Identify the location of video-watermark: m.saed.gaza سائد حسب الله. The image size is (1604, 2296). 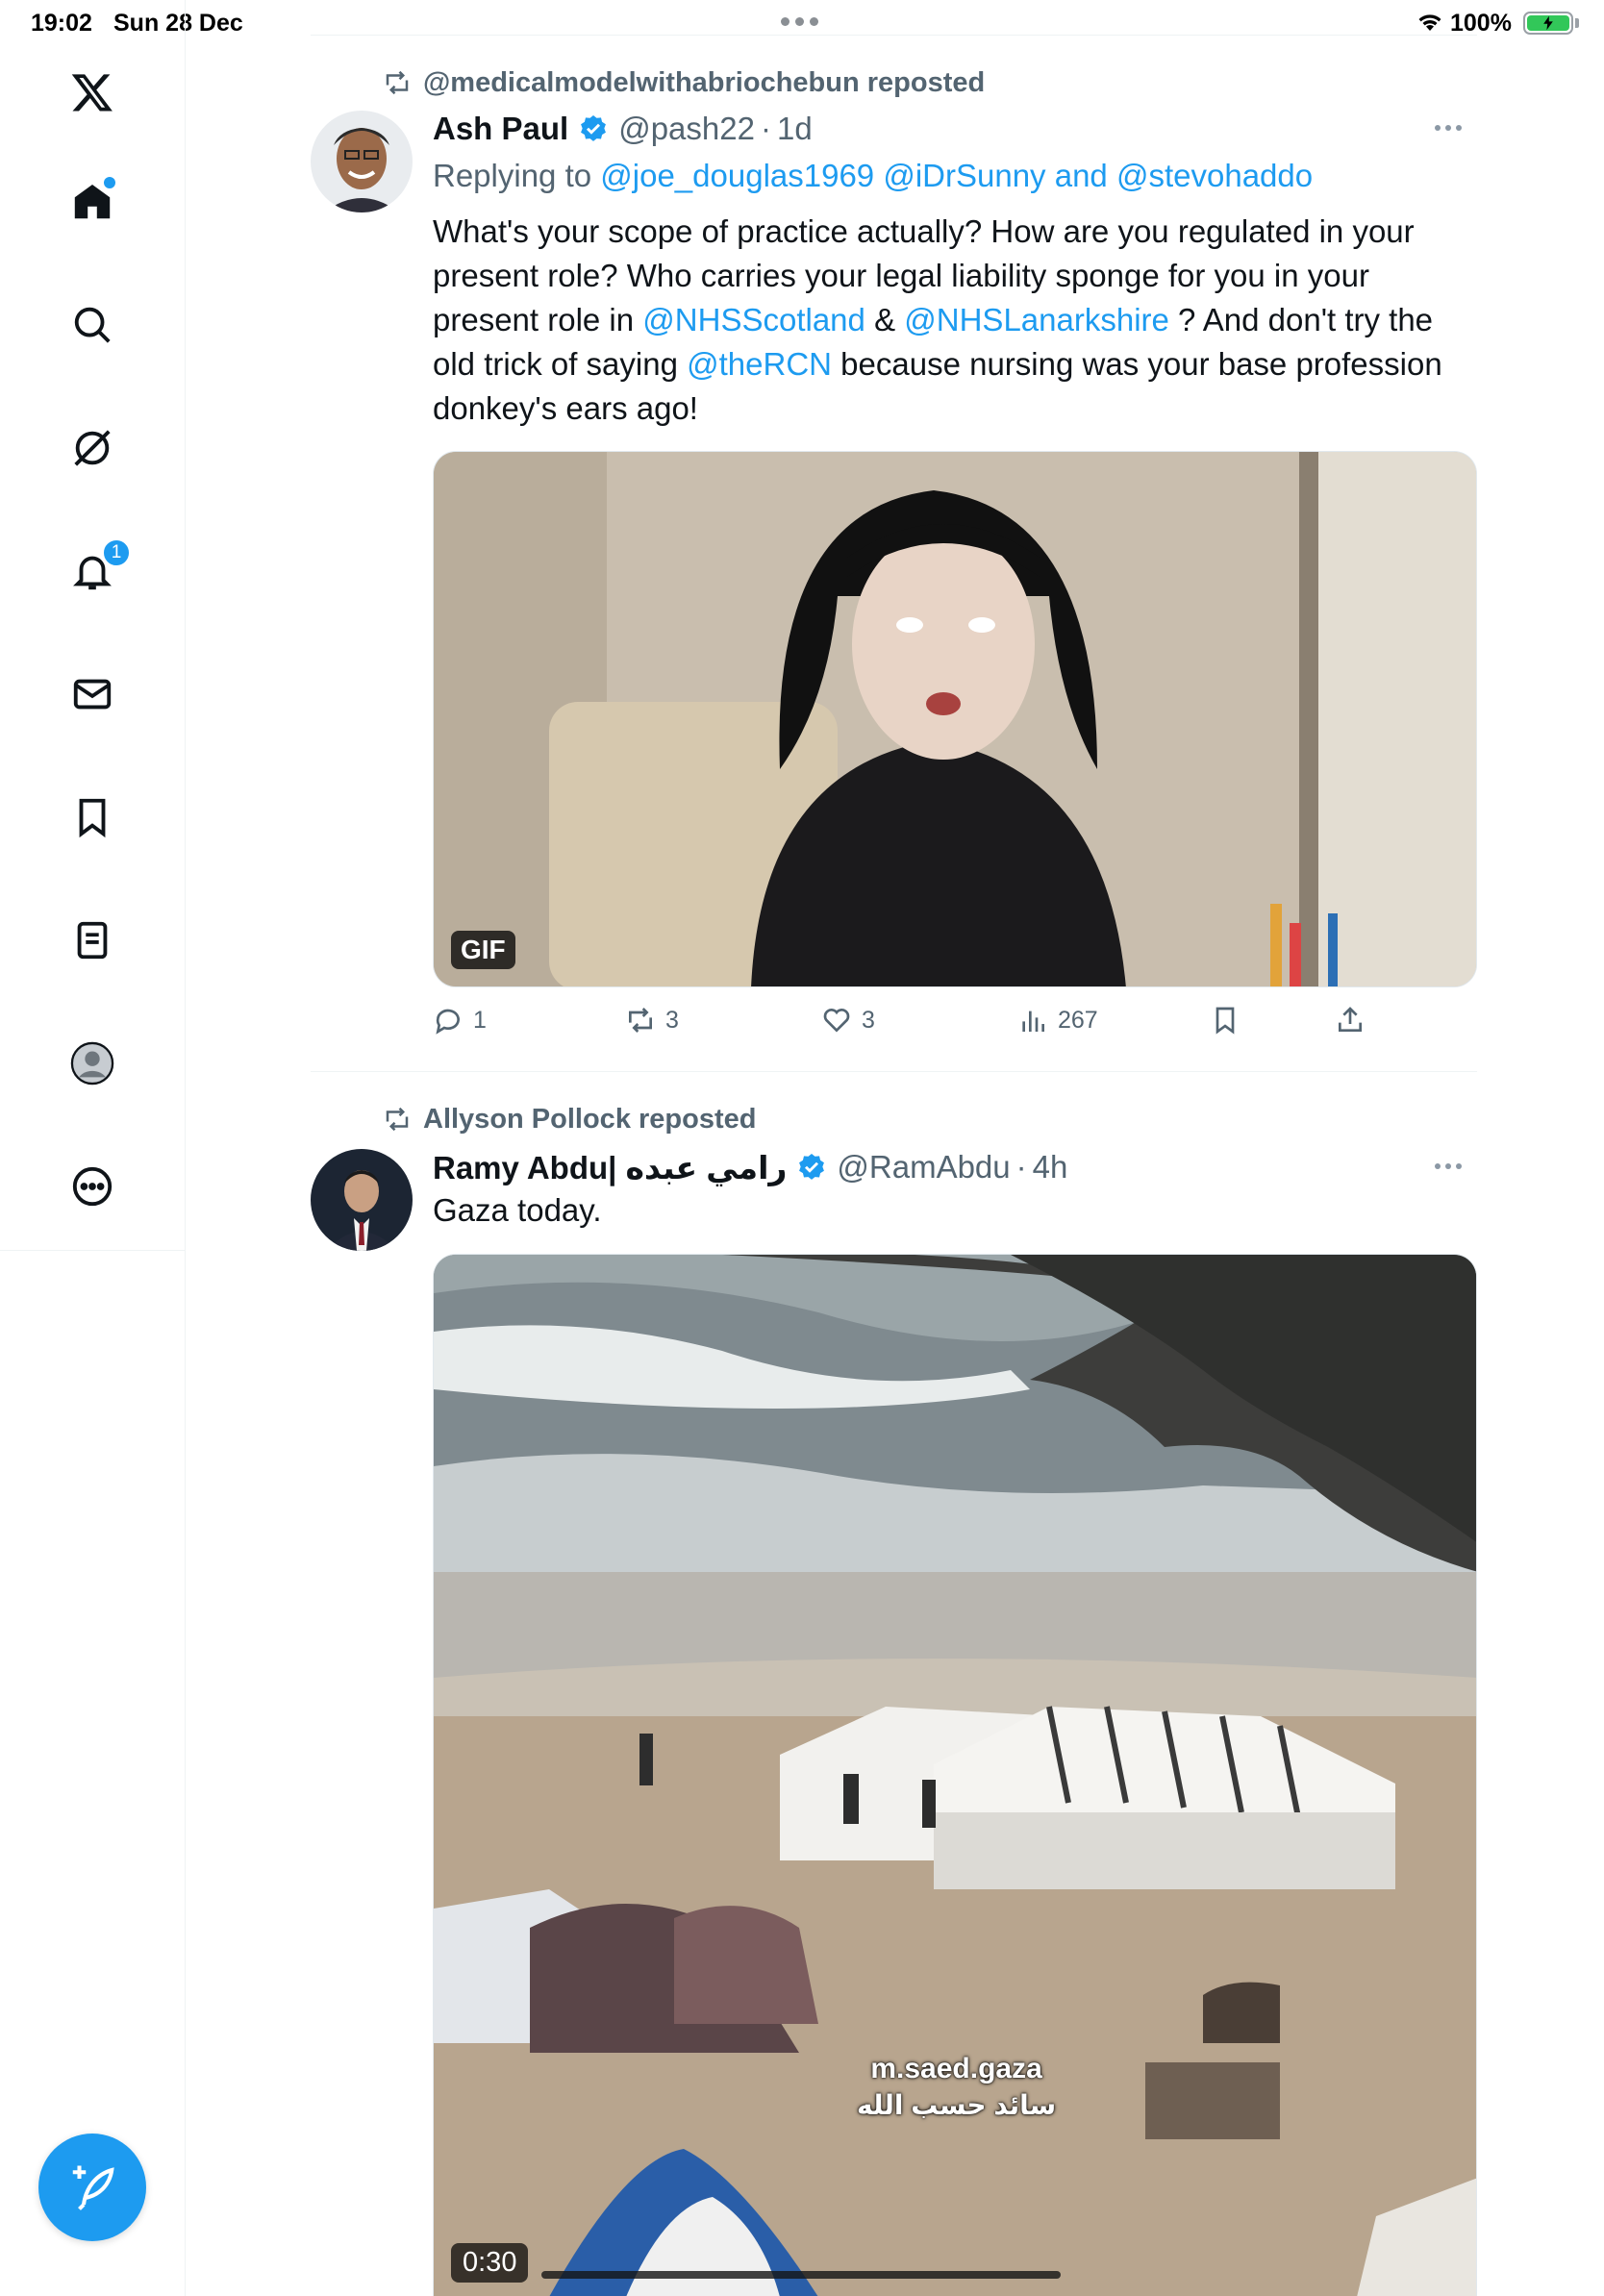
(956, 2087).